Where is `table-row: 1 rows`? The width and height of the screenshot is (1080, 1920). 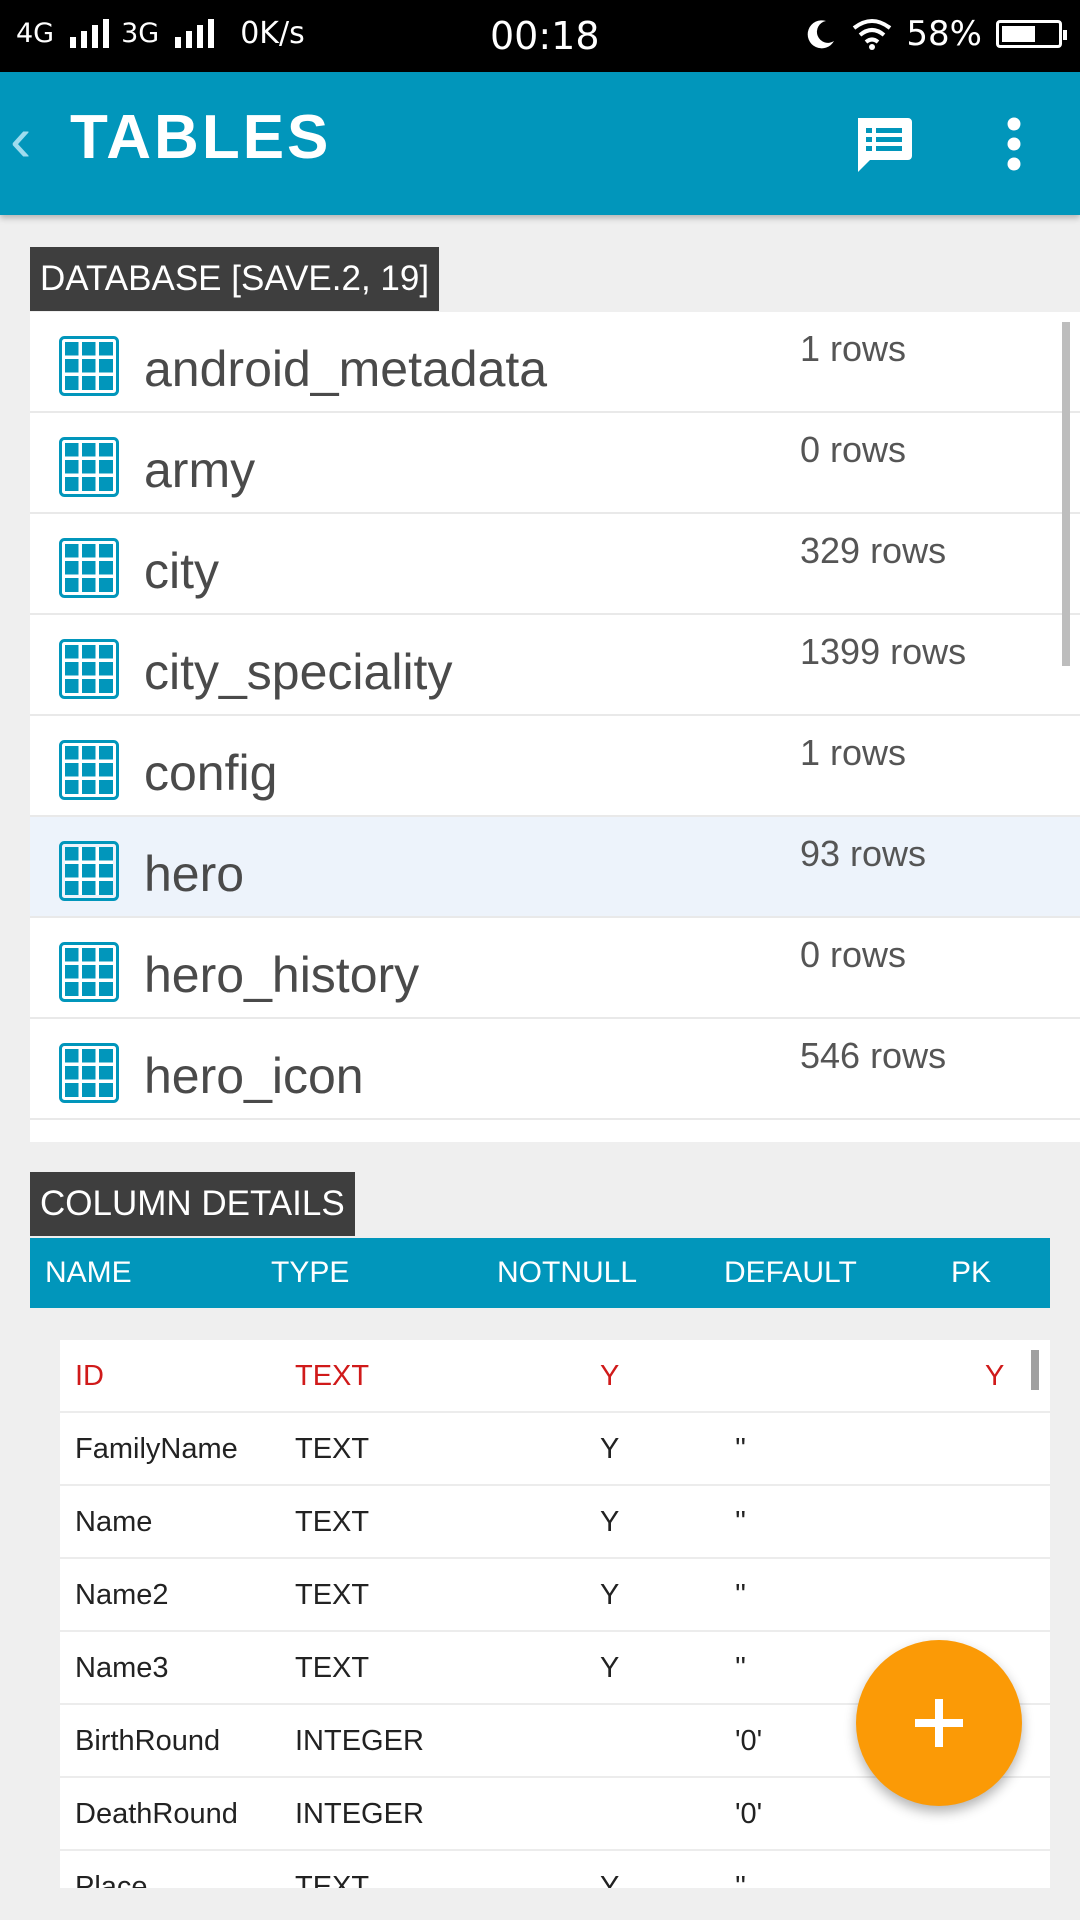
table-row: 1 rows is located at coordinates (555, 1131).